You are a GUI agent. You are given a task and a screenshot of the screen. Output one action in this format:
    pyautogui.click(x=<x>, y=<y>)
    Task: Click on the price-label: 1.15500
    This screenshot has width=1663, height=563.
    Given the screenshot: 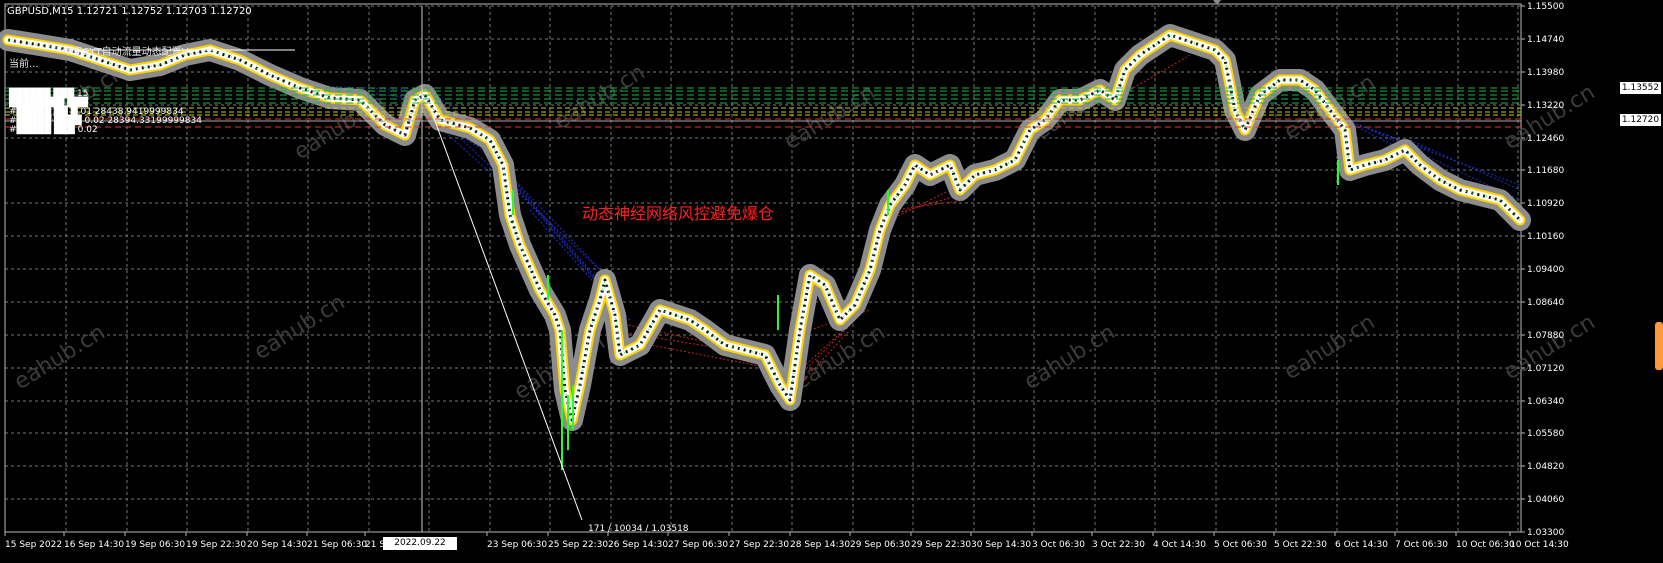 What is the action you would take?
    pyautogui.click(x=1545, y=7)
    